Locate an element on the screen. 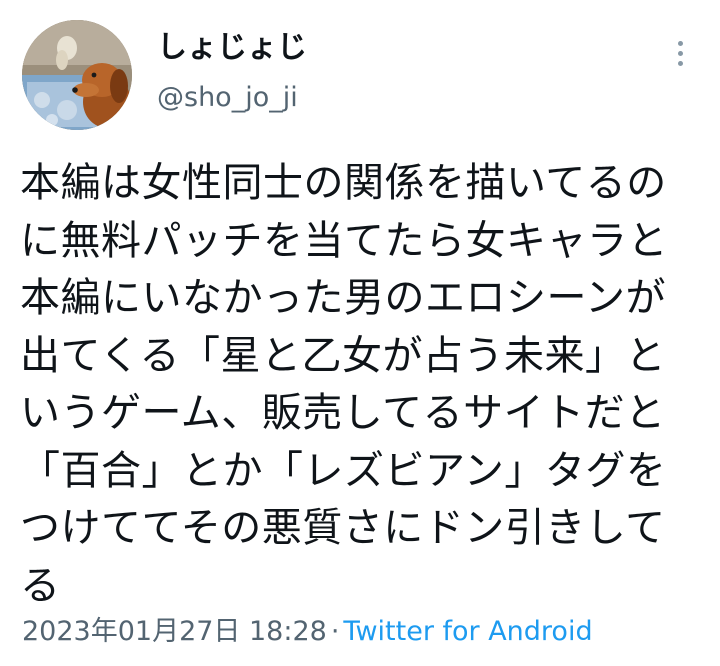 The image size is (720, 666). avatar-dog-image is located at coordinates (77, 75).